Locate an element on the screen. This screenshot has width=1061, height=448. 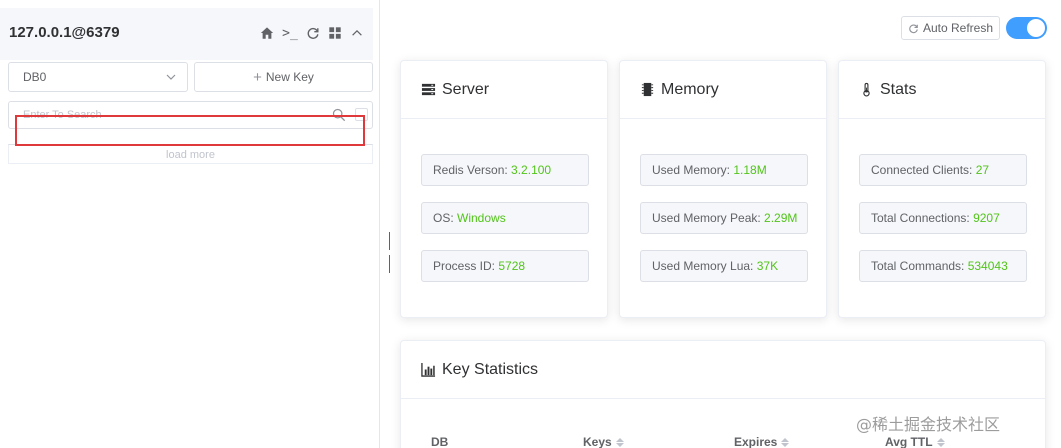
stat-total-commands: Total Commands: 534043 is located at coordinates (943, 266).